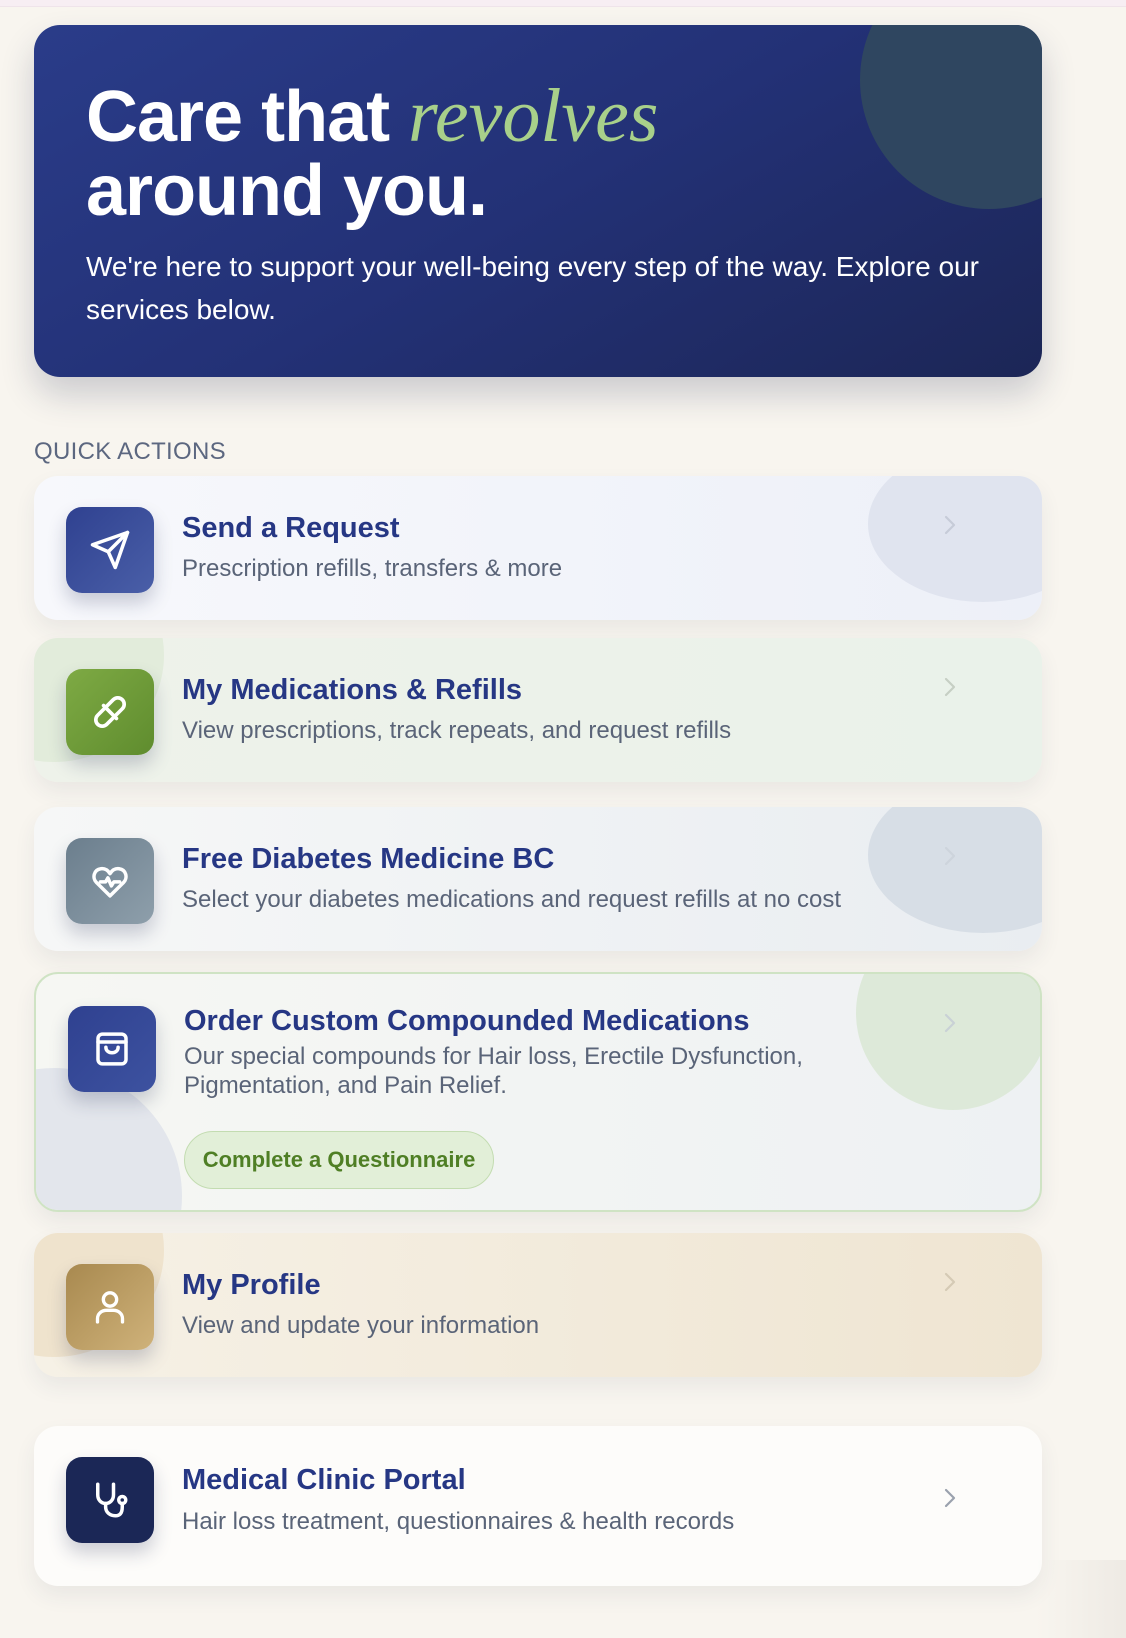  I want to click on hero-title-accent: revolves, so click(533, 116).